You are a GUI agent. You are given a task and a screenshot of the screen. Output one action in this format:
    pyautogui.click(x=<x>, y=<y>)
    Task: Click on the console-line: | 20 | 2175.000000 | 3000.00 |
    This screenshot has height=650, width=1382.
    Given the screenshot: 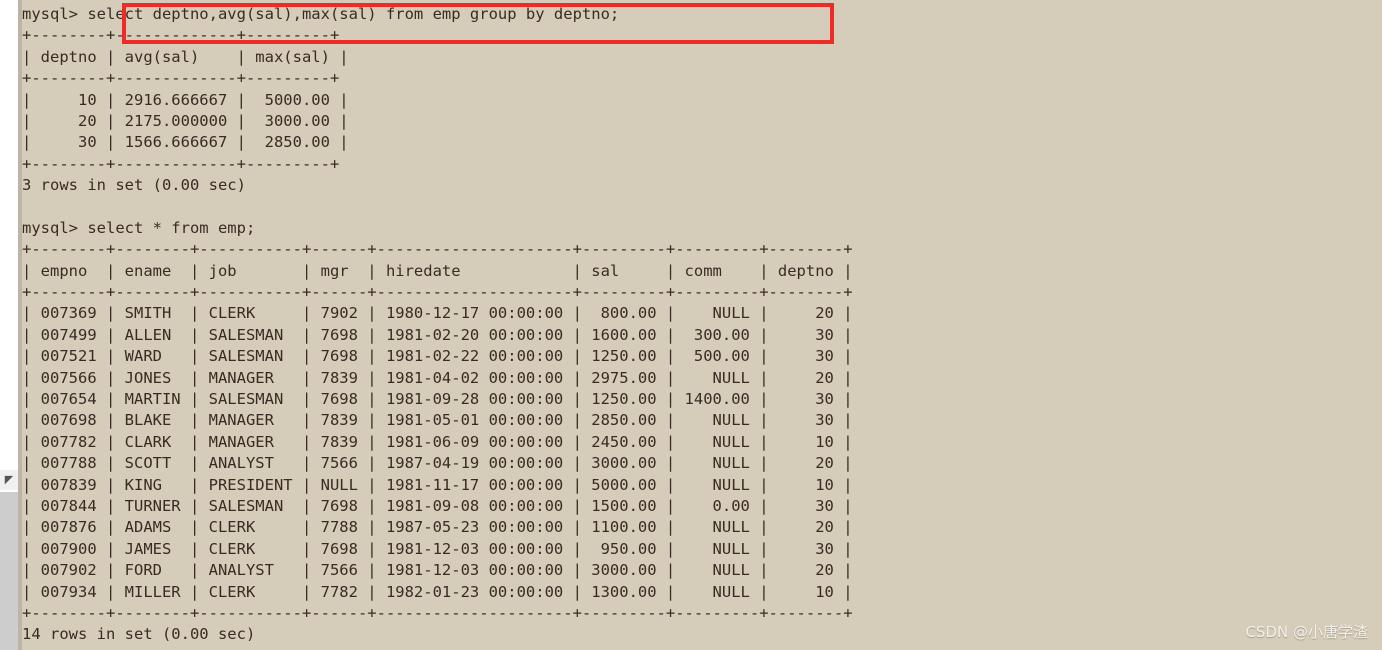 What is the action you would take?
    pyautogui.click(x=185, y=120)
    